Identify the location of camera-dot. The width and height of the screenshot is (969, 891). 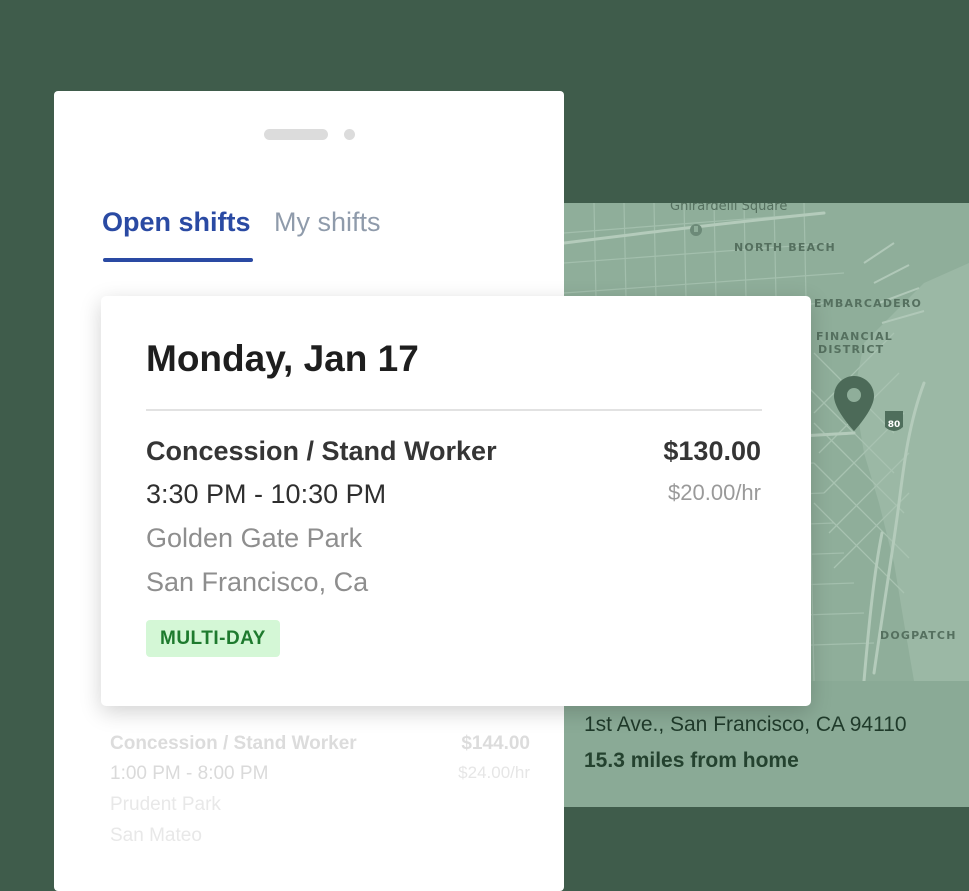
(349, 134).